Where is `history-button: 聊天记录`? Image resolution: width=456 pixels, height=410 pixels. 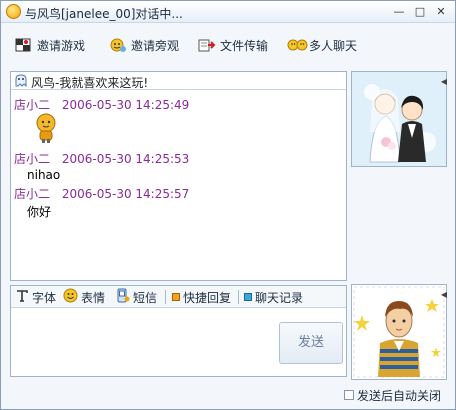
history-button: 聊天记录 is located at coordinates (273, 297).